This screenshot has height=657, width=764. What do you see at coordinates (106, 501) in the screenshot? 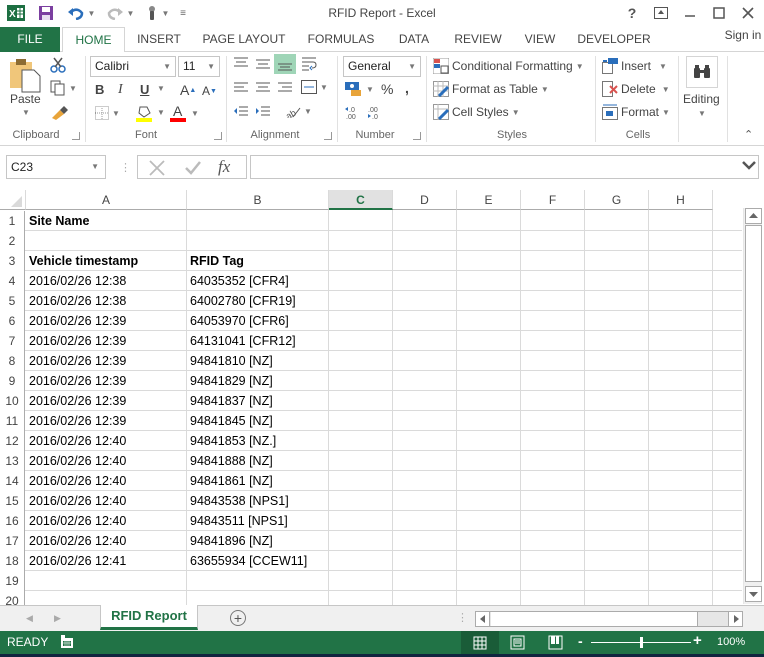
I see `cell-a15: 2016/02/26 12:40` at bounding box center [106, 501].